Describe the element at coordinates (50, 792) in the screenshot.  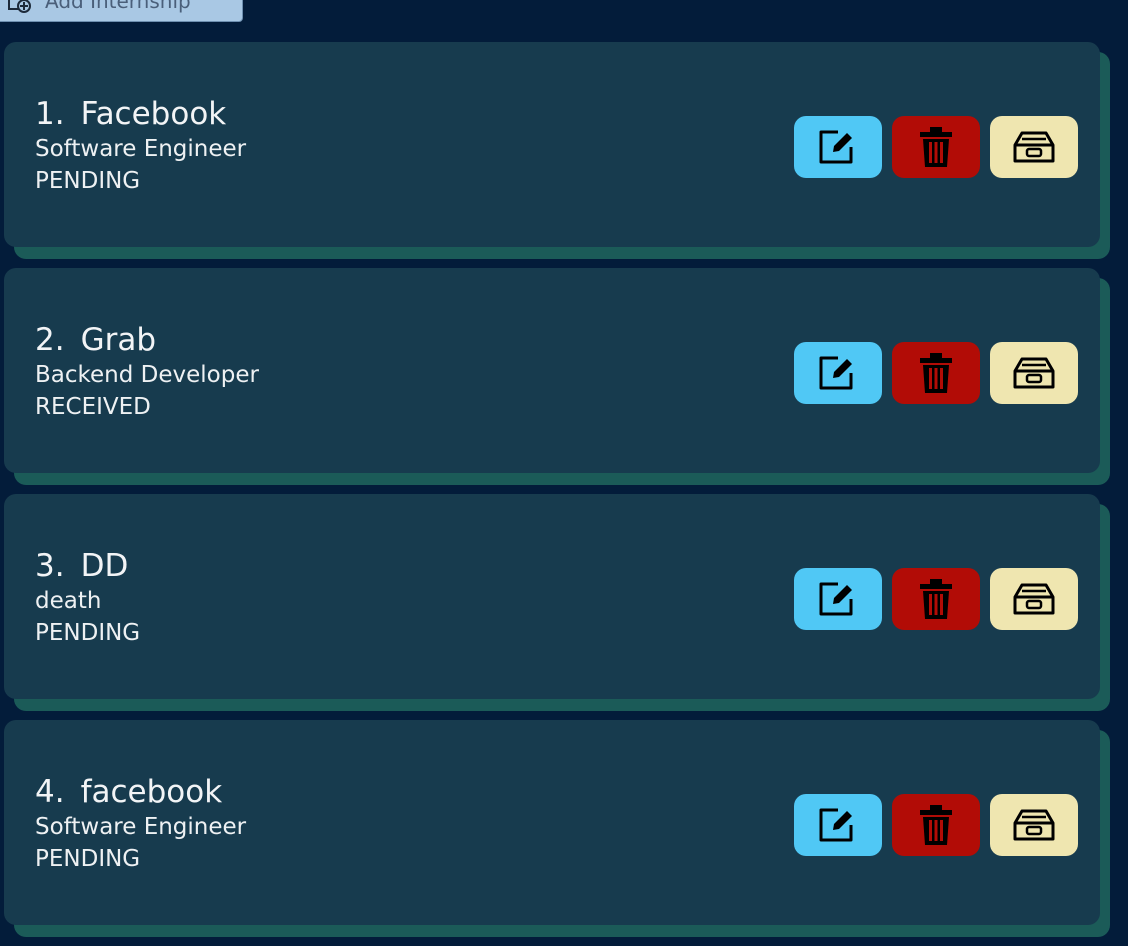
I see `internship-index: 4.` at that location.